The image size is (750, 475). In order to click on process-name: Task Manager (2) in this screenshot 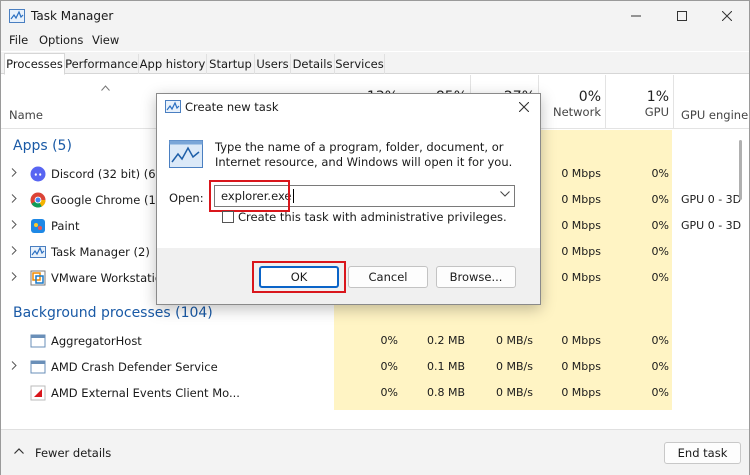, I will do `click(100, 252)`.